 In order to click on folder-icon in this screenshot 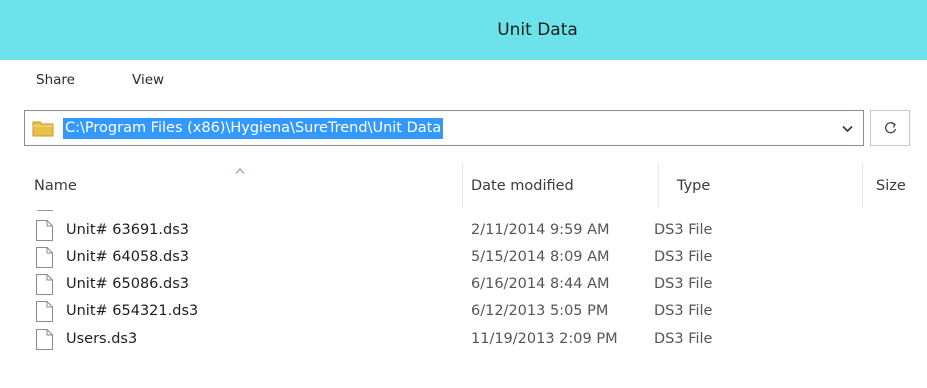, I will do `click(43, 129)`.